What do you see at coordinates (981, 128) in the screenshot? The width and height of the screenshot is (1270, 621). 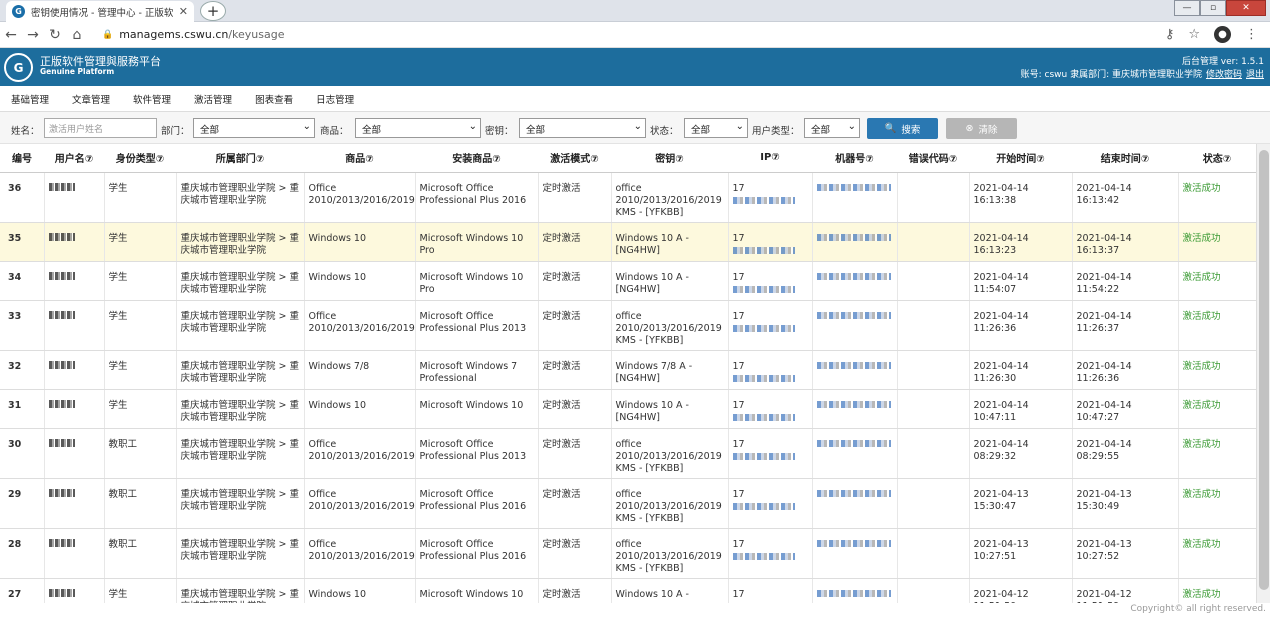 I see `clear-button: ⊗ 清除` at bounding box center [981, 128].